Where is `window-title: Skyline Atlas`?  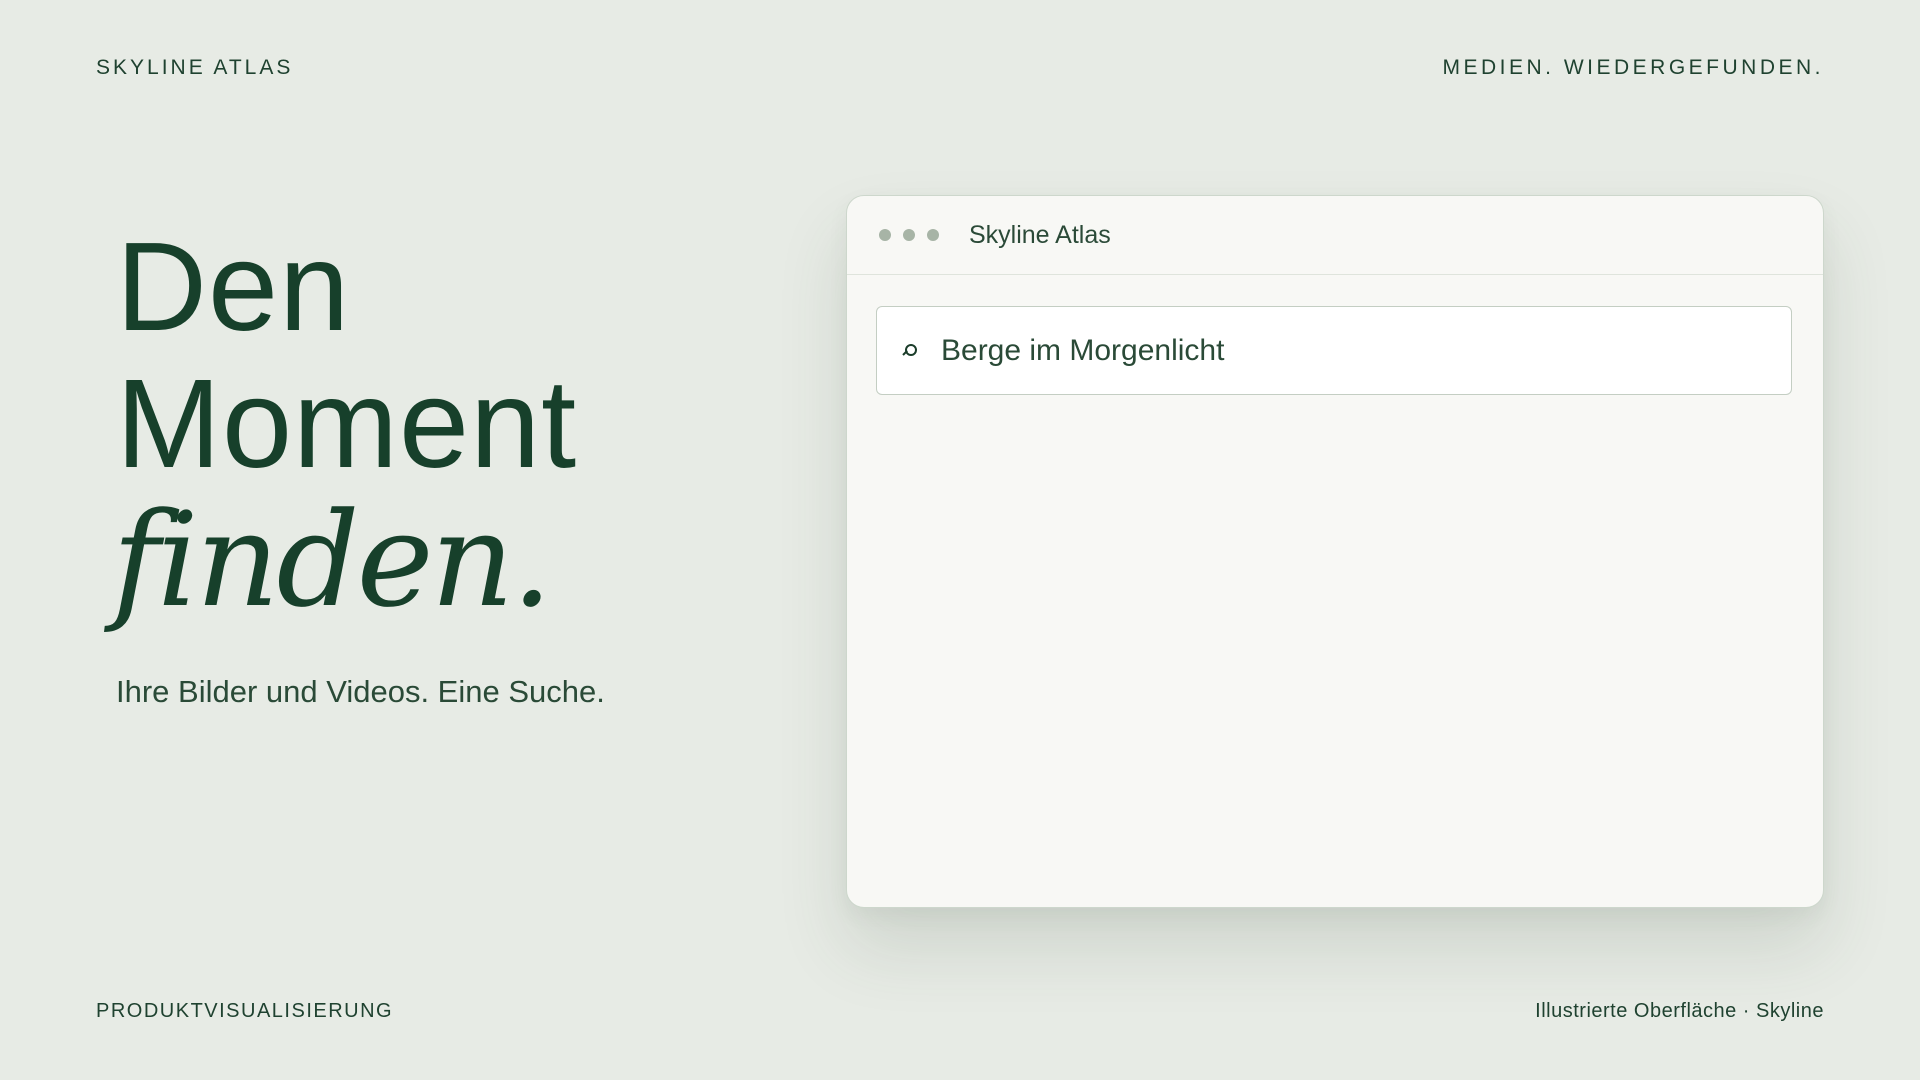
window-title: Skyline Atlas is located at coordinates (1040, 234).